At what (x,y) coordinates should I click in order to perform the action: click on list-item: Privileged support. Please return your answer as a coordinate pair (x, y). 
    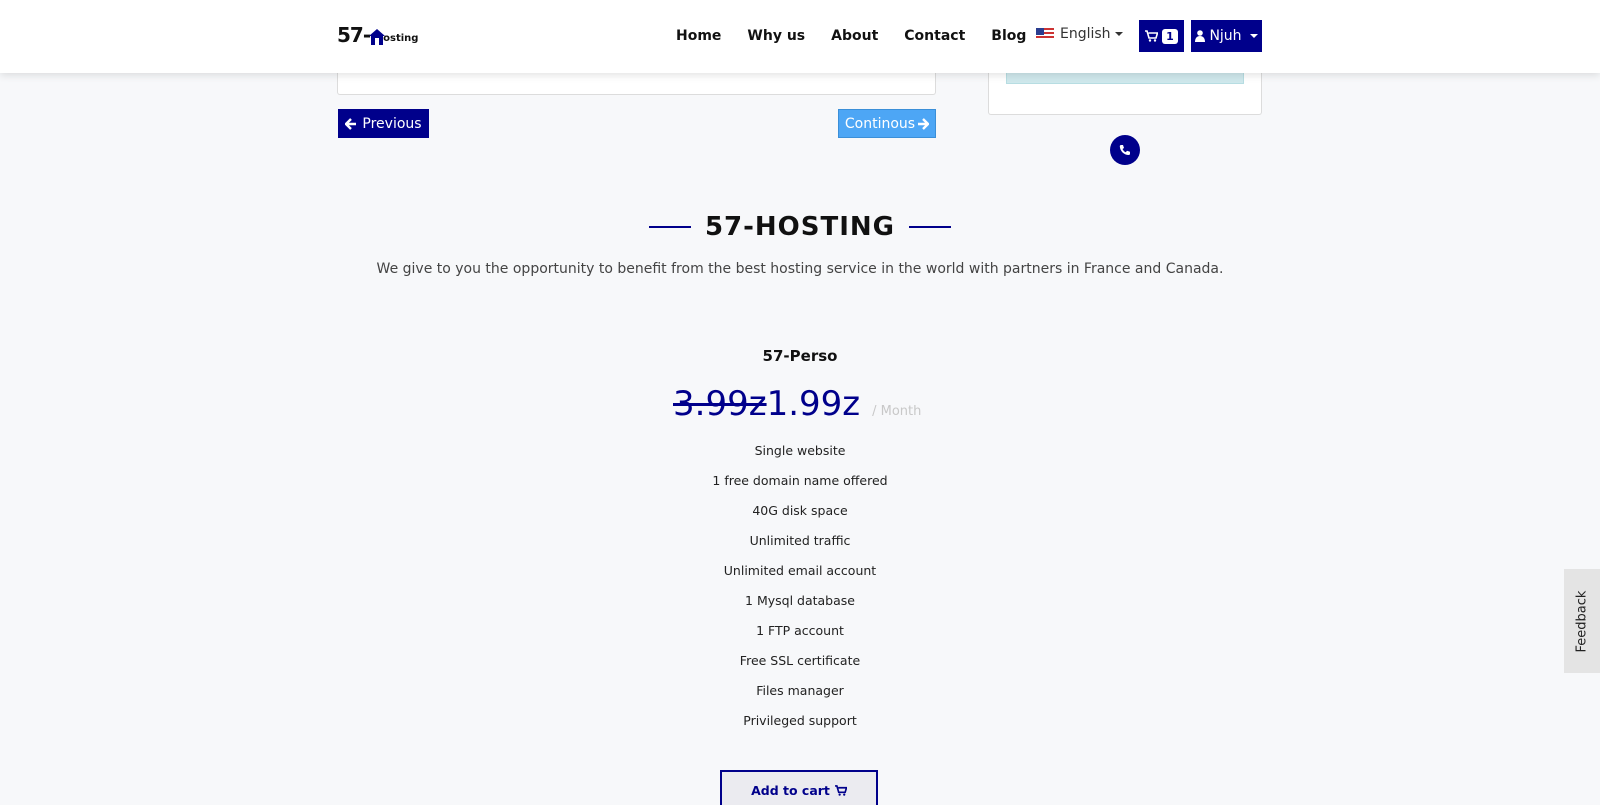
    Looking at the image, I should click on (800, 720).